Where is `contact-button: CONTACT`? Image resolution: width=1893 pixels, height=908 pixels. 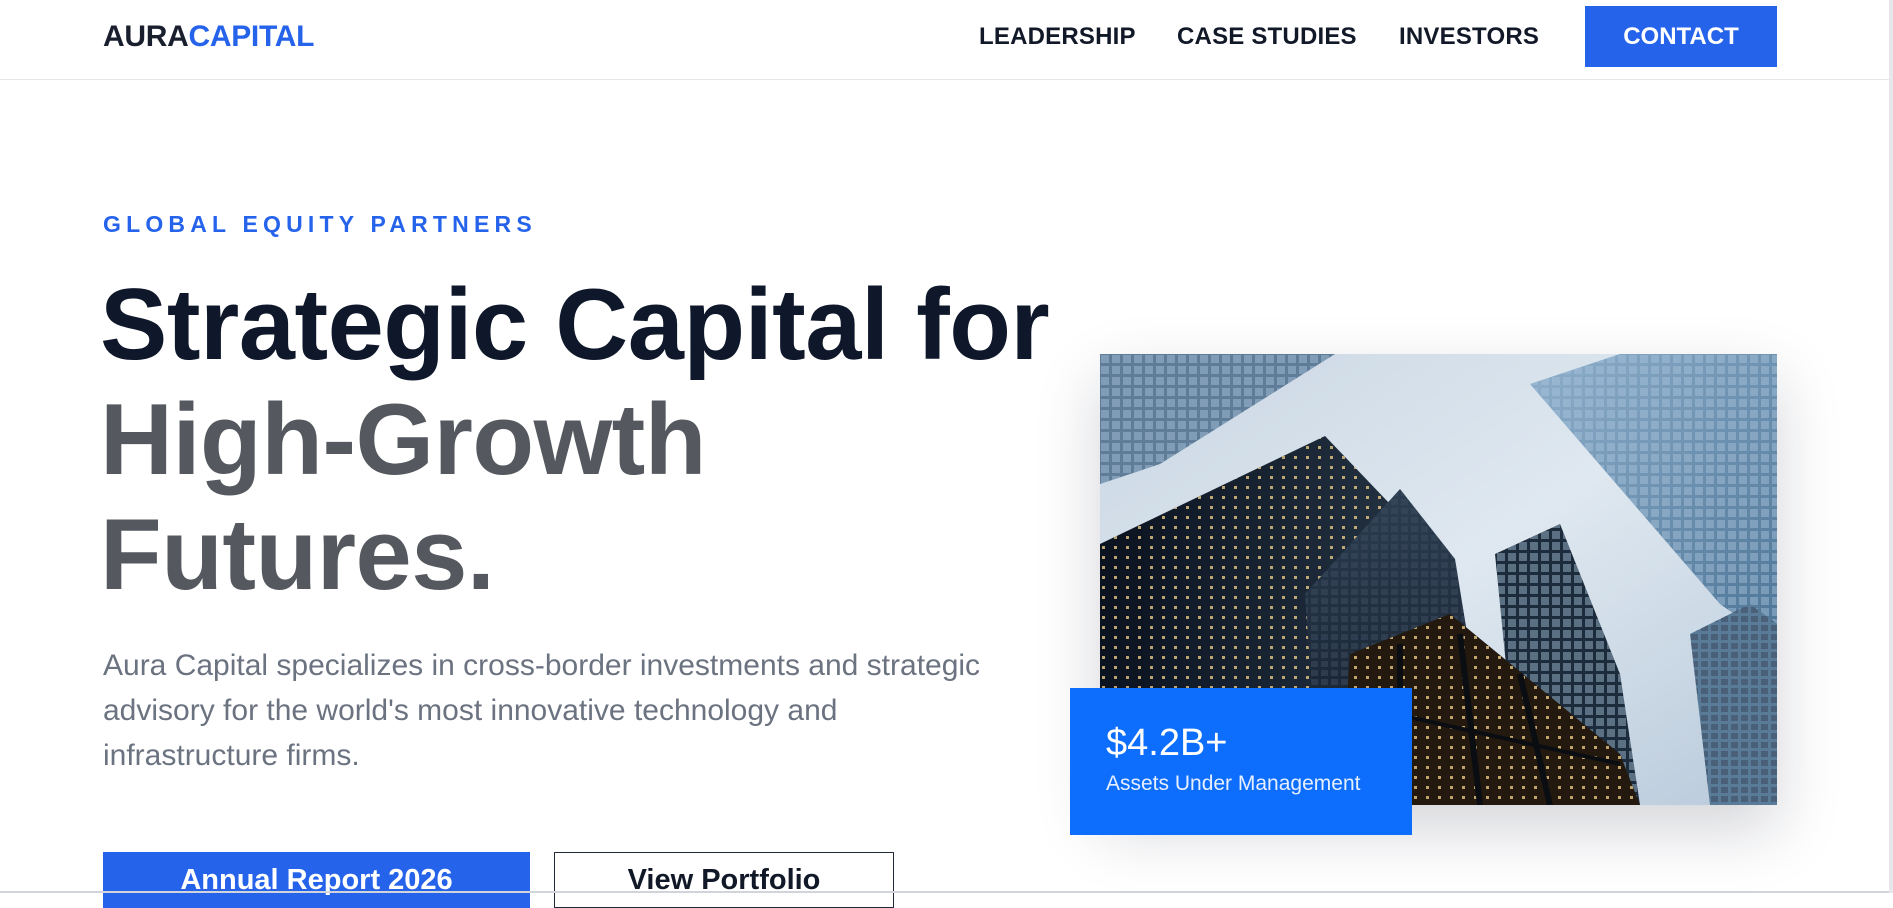
contact-button: CONTACT is located at coordinates (1681, 36).